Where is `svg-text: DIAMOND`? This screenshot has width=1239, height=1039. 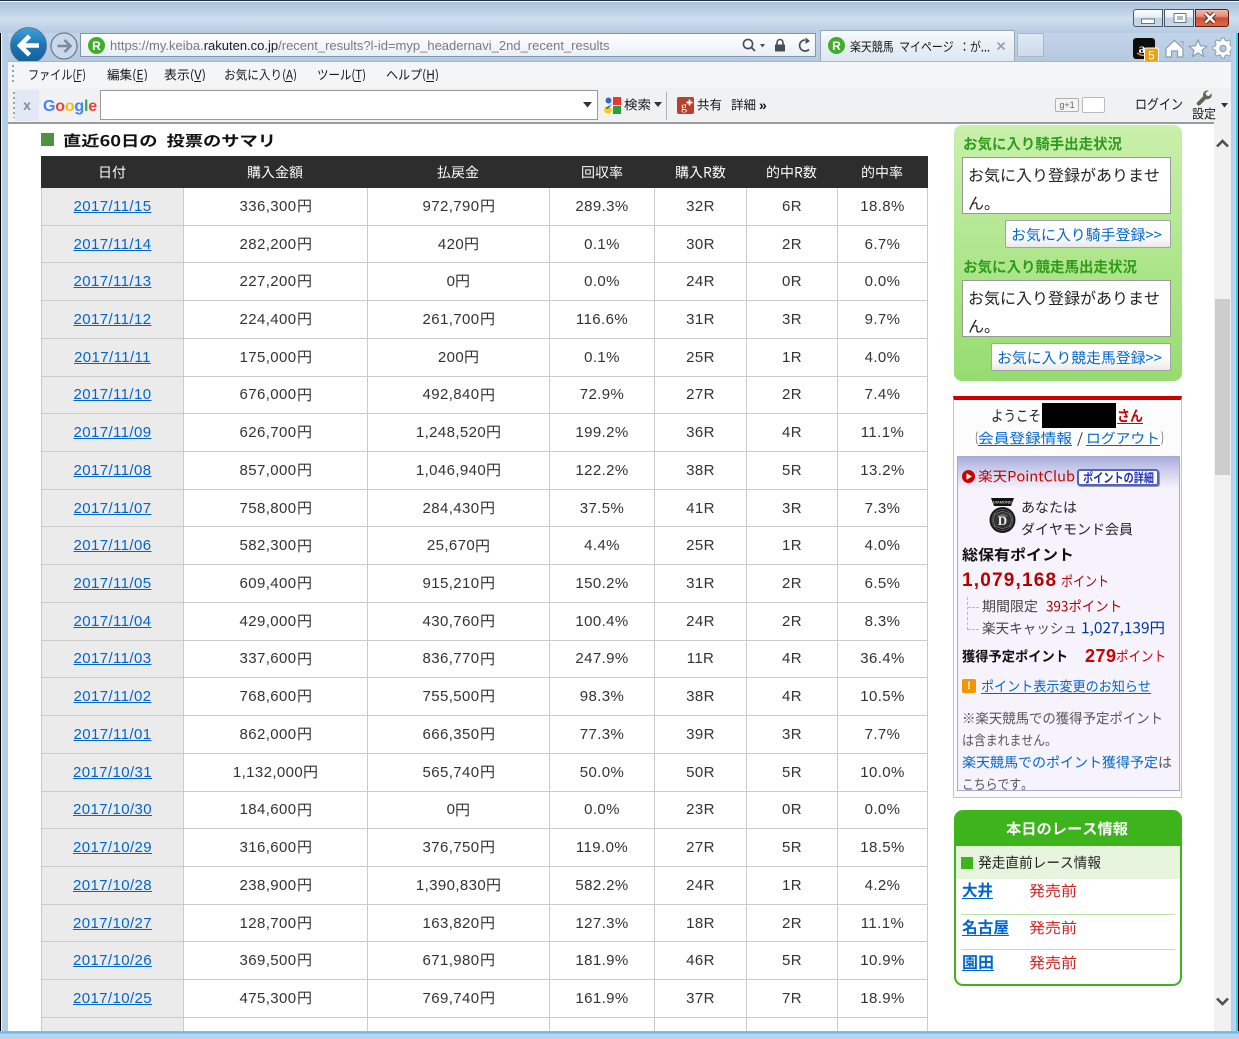 svg-text: DIAMOND is located at coordinates (1002, 502).